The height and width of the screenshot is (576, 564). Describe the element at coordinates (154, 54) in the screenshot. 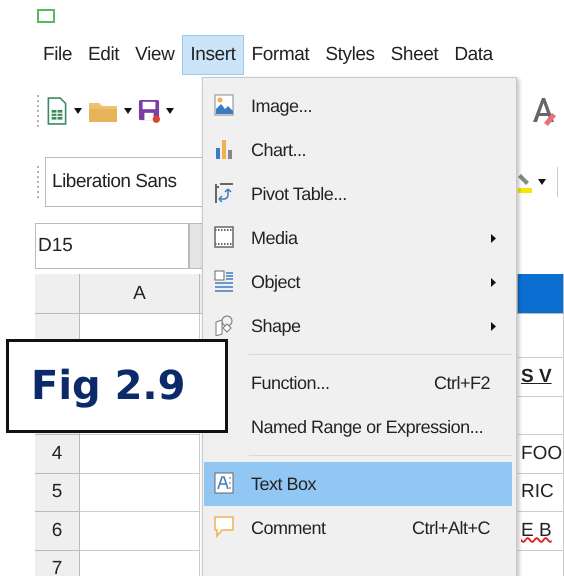

I see `menu-item: View` at that location.